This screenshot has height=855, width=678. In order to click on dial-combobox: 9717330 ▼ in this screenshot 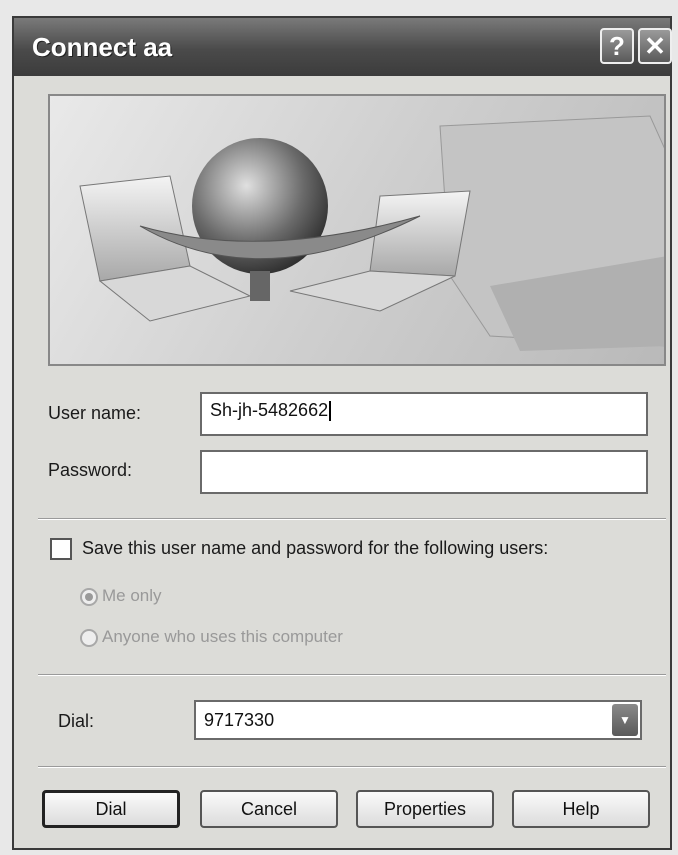, I will do `click(418, 720)`.